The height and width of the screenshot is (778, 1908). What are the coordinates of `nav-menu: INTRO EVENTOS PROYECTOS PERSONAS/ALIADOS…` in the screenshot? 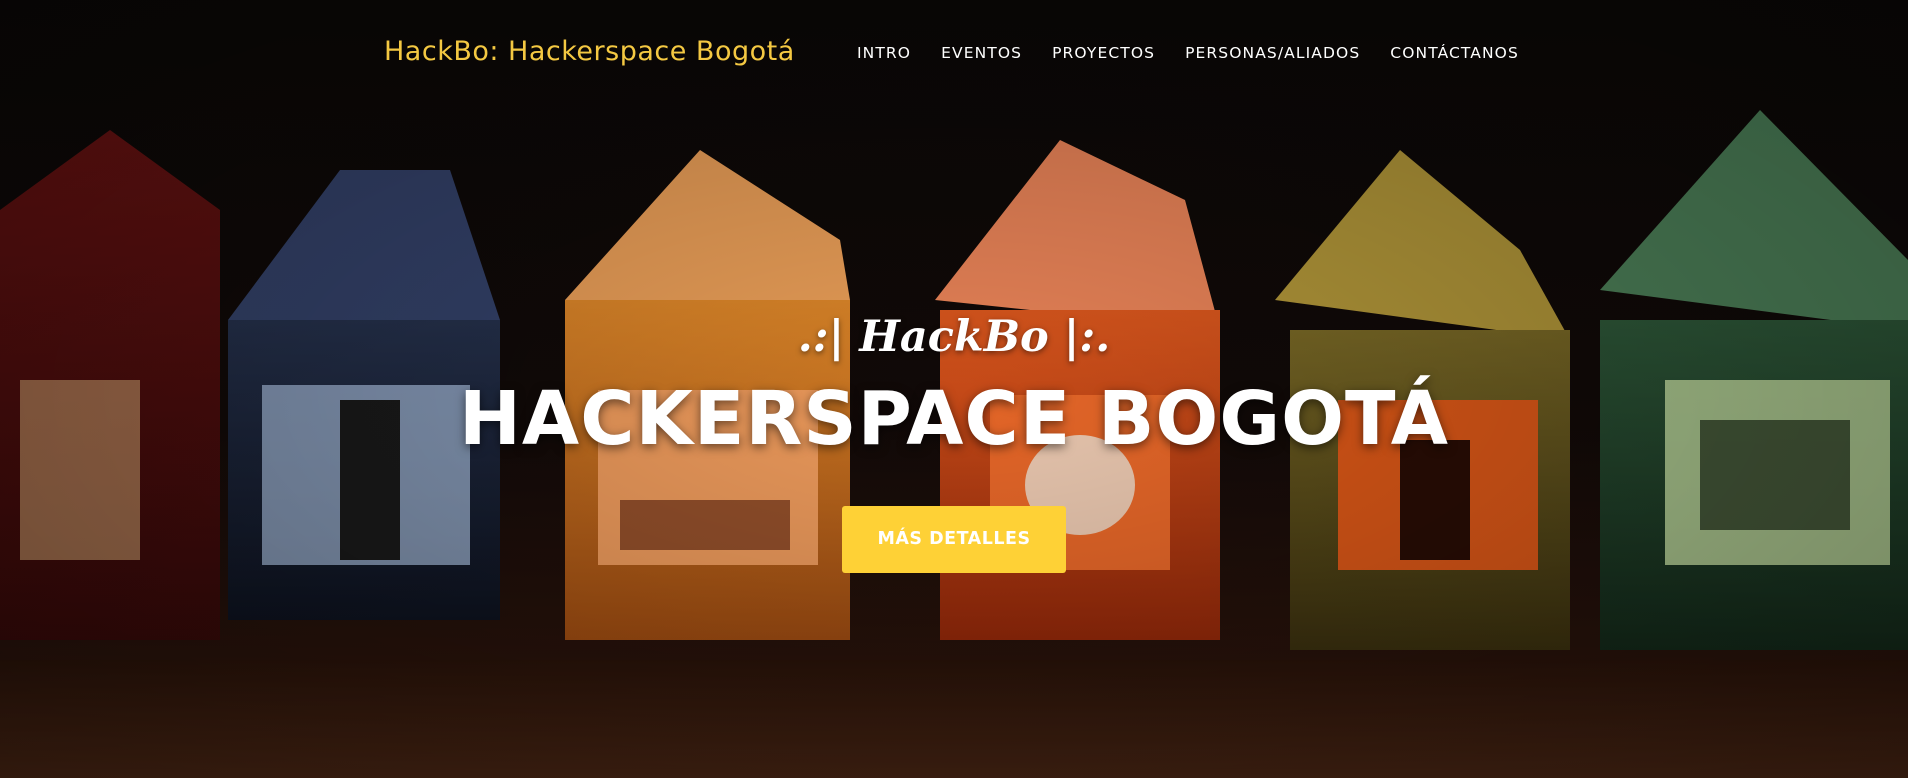 It's located at (1188, 53).